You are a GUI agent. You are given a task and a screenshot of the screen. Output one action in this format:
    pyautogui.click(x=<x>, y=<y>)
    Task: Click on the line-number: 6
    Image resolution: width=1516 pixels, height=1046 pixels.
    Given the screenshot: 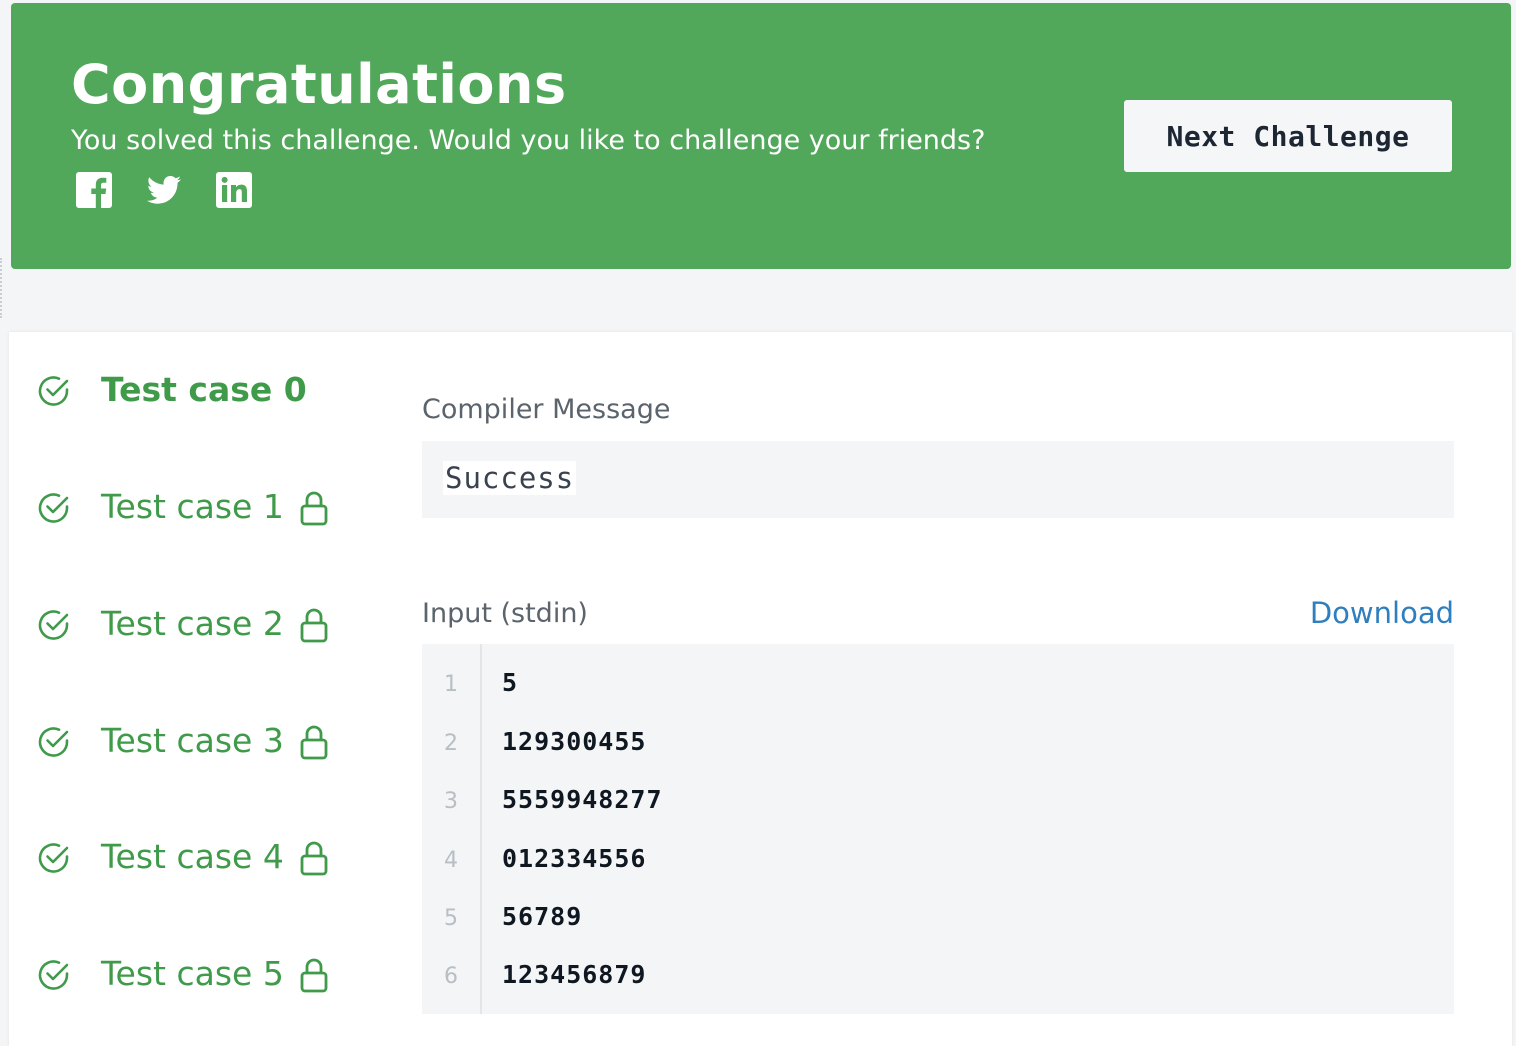 What is the action you would take?
    pyautogui.click(x=451, y=976)
    